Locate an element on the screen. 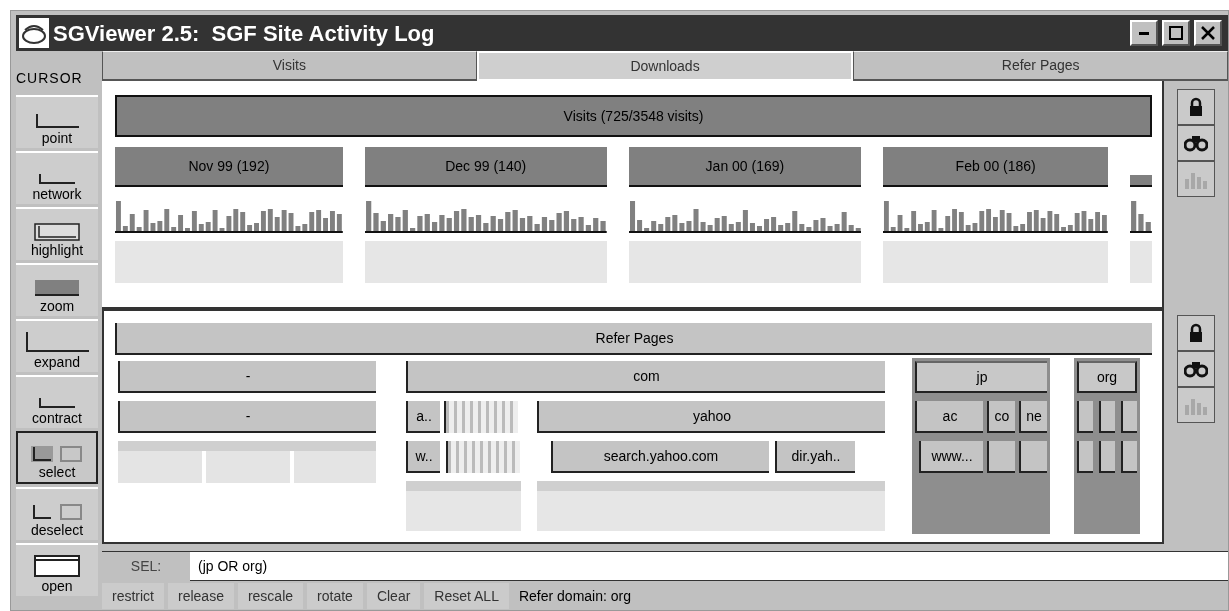 The width and height of the screenshot is (1229, 611). command-button: Clear is located at coordinates (393, 596).